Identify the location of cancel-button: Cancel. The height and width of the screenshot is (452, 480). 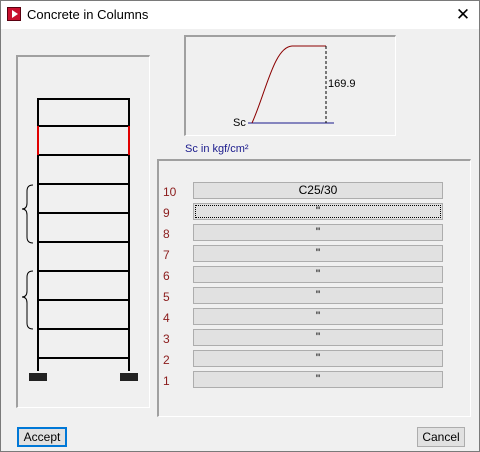
(441, 437).